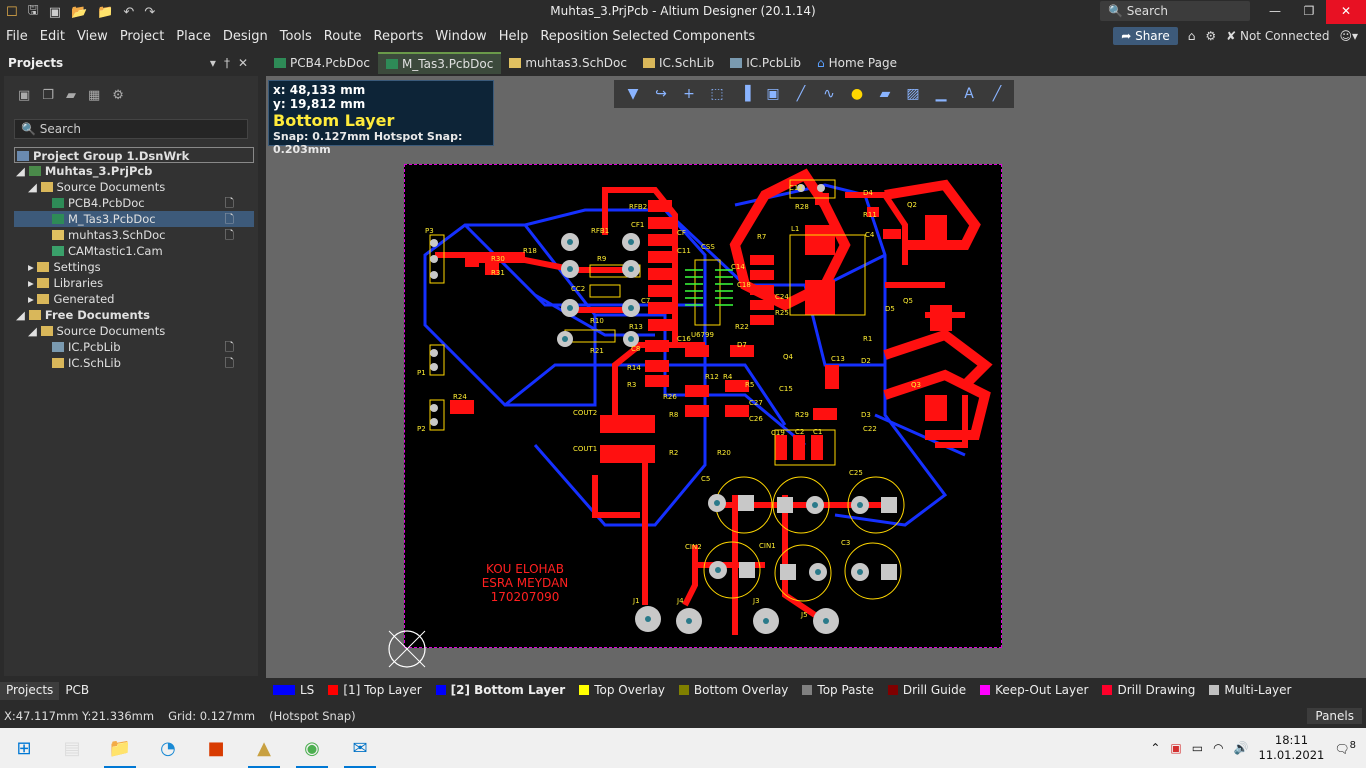  What do you see at coordinates (134, 235) in the screenshot?
I see `tree-item-muhtas3-schdoc: muhtas3.SchDoc 🗋` at bounding box center [134, 235].